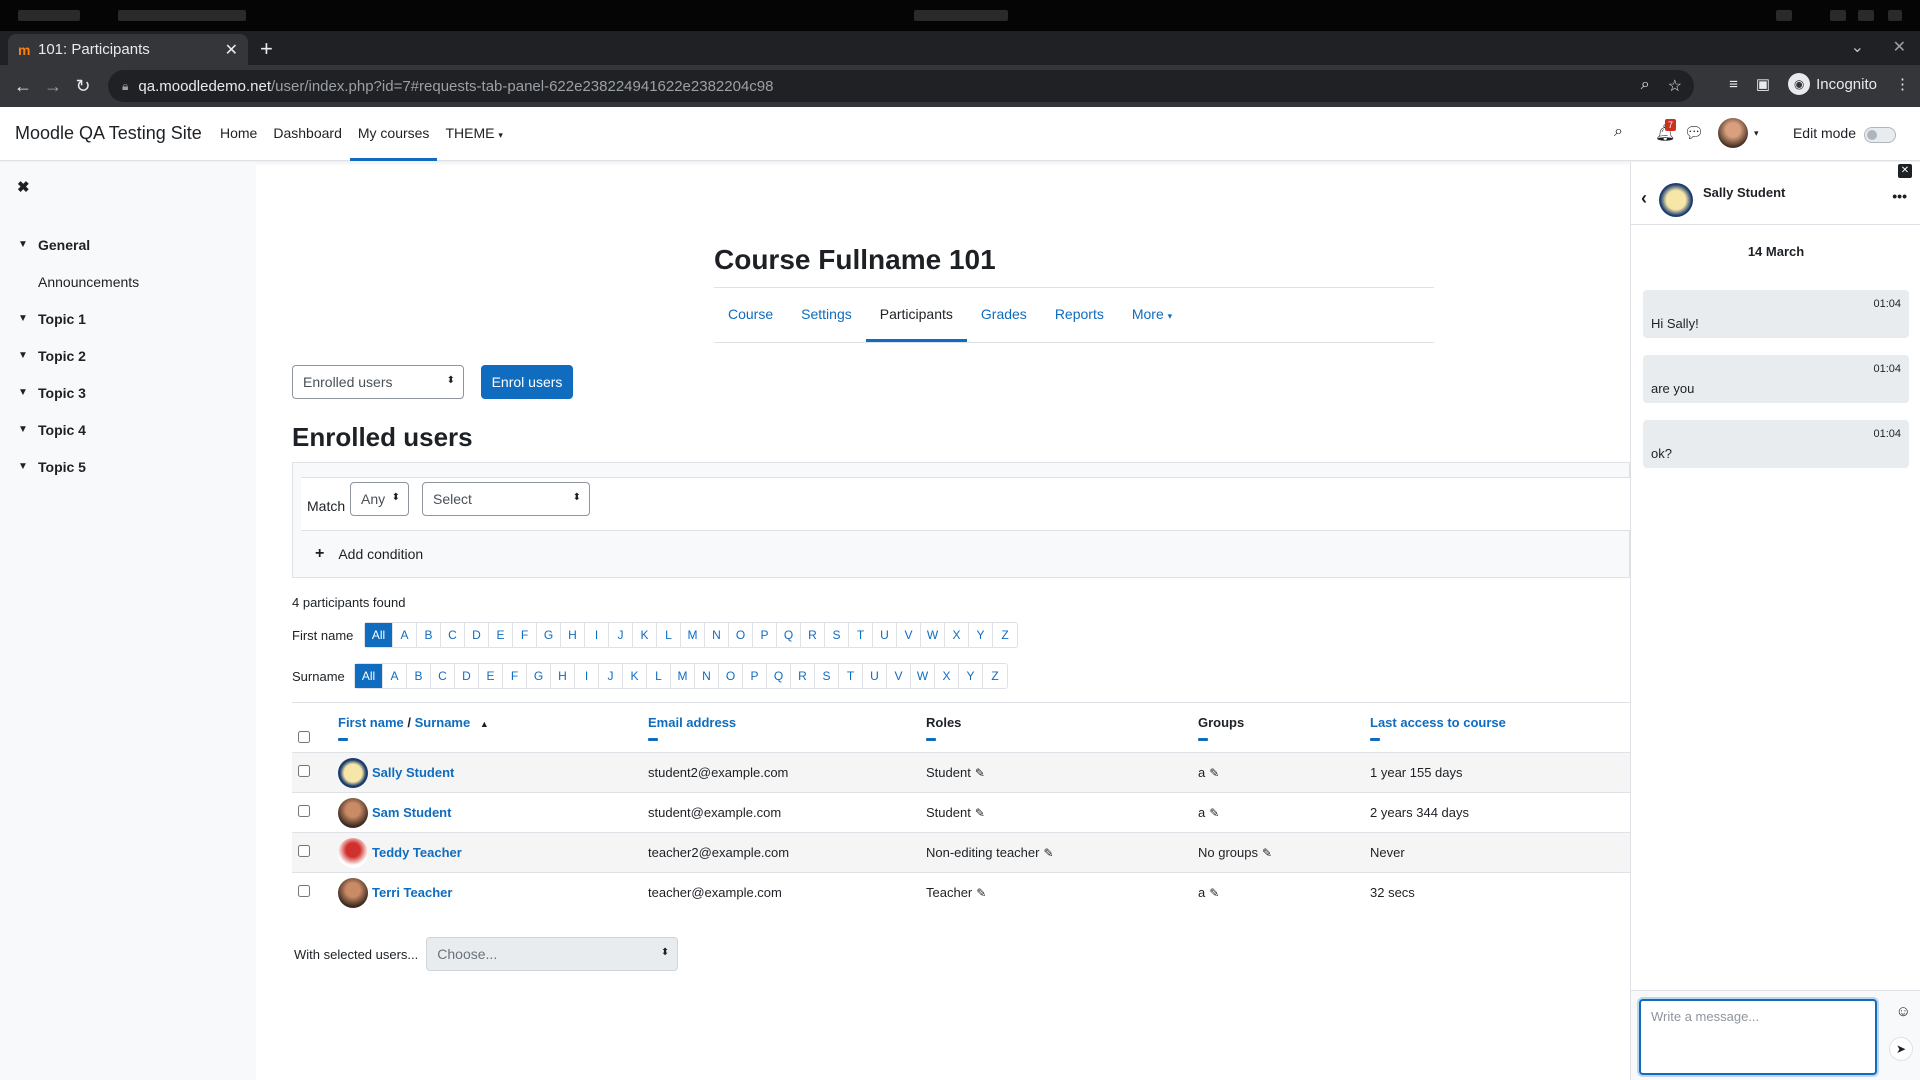 Image resolution: width=1920 pixels, height=1080 pixels. I want to click on tab-participants: Participants, so click(916, 315).